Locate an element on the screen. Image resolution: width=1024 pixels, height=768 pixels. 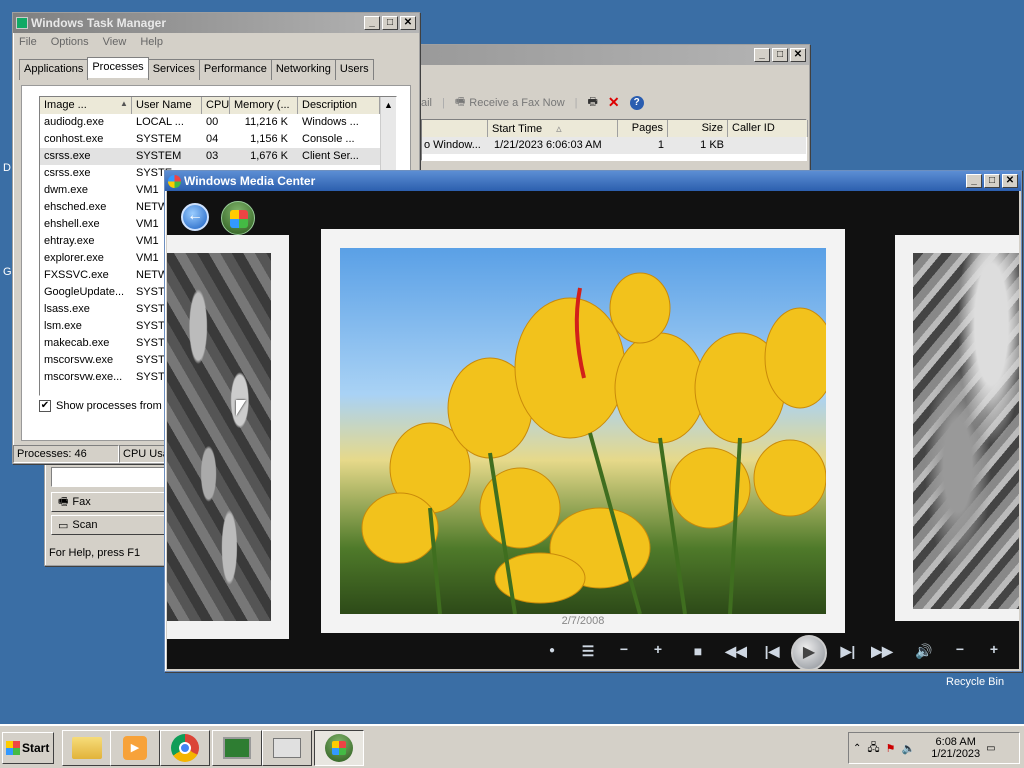
show-all-processes: ✔ Show processes from a is located at coordinates (105, 406).